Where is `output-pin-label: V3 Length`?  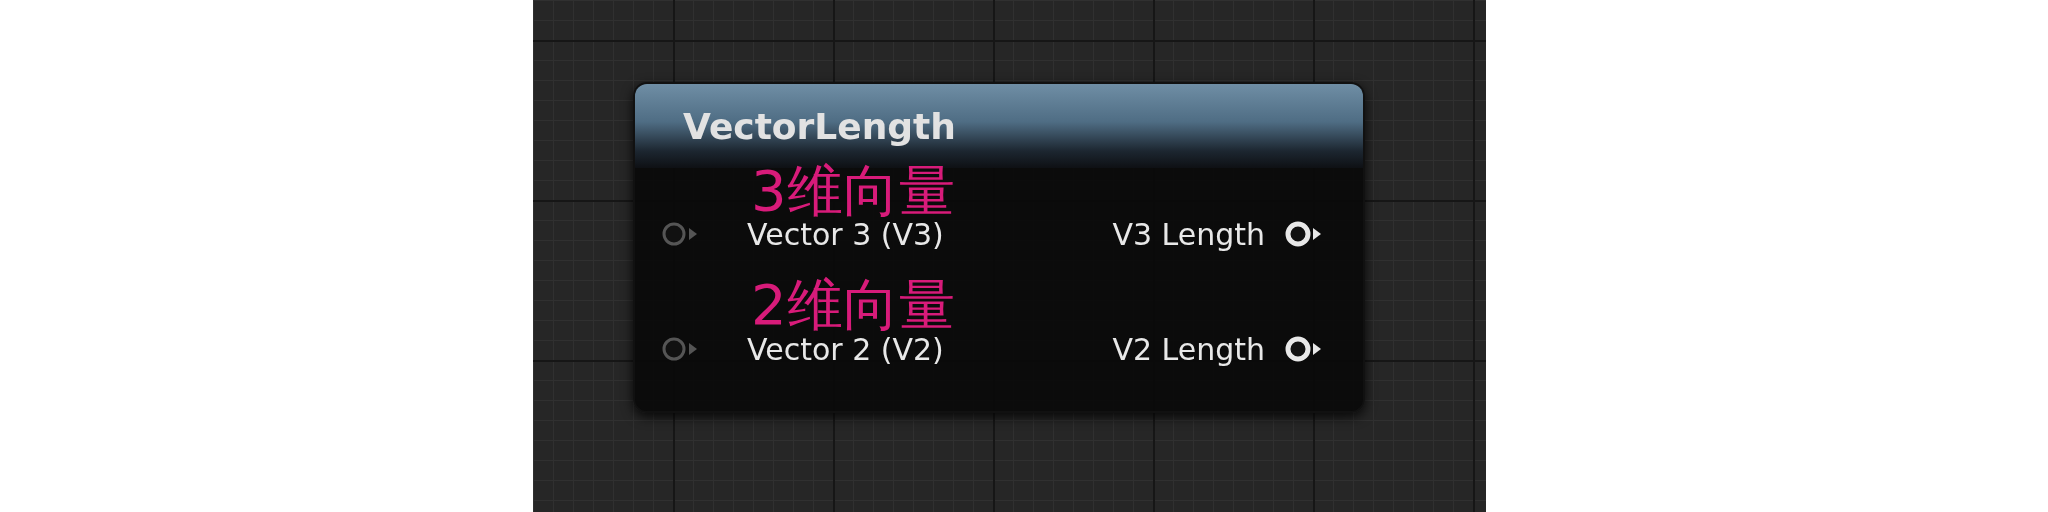 output-pin-label: V3 Length is located at coordinates (1188, 234).